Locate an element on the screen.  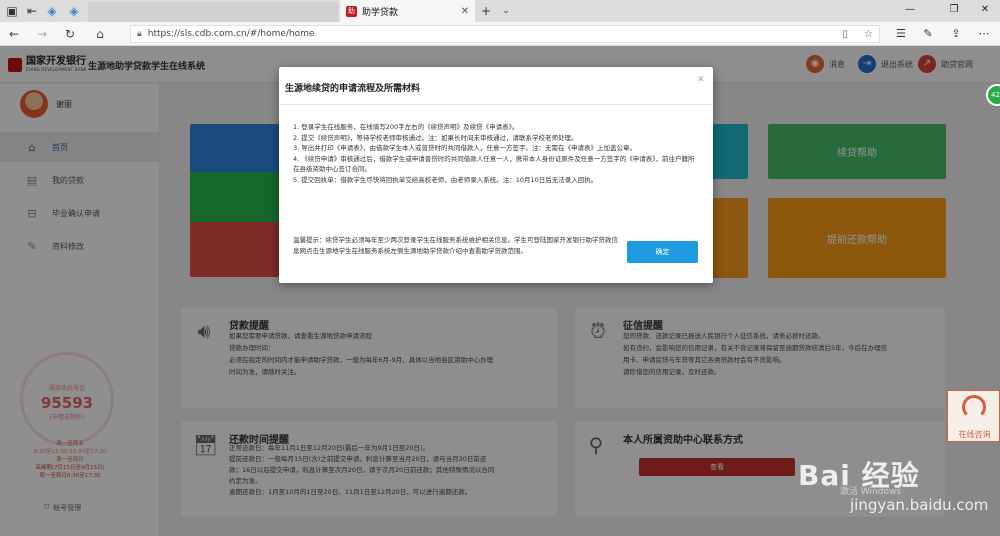
confirm-button: 确定 is located at coordinates (662, 252).